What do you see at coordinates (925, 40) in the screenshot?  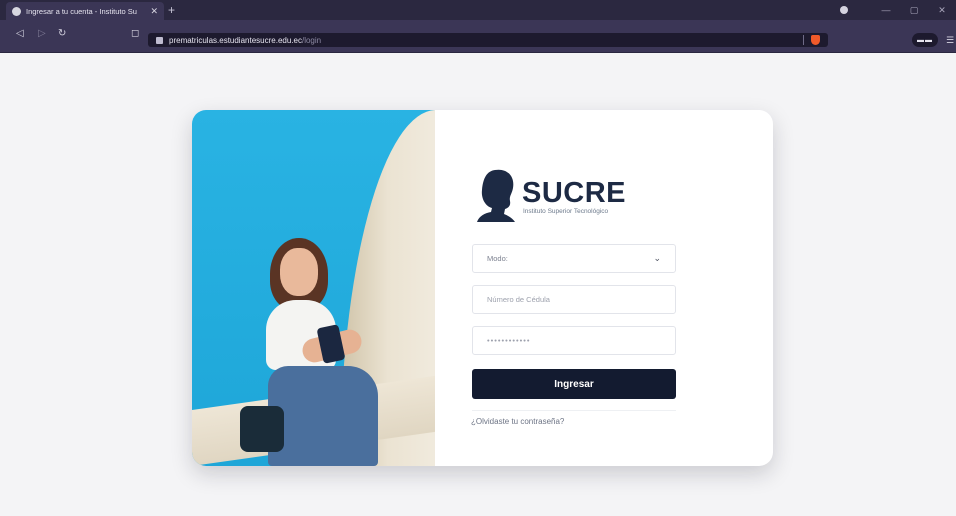 I see `private-window-icon: ▬▬` at bounding box center [925, 40].